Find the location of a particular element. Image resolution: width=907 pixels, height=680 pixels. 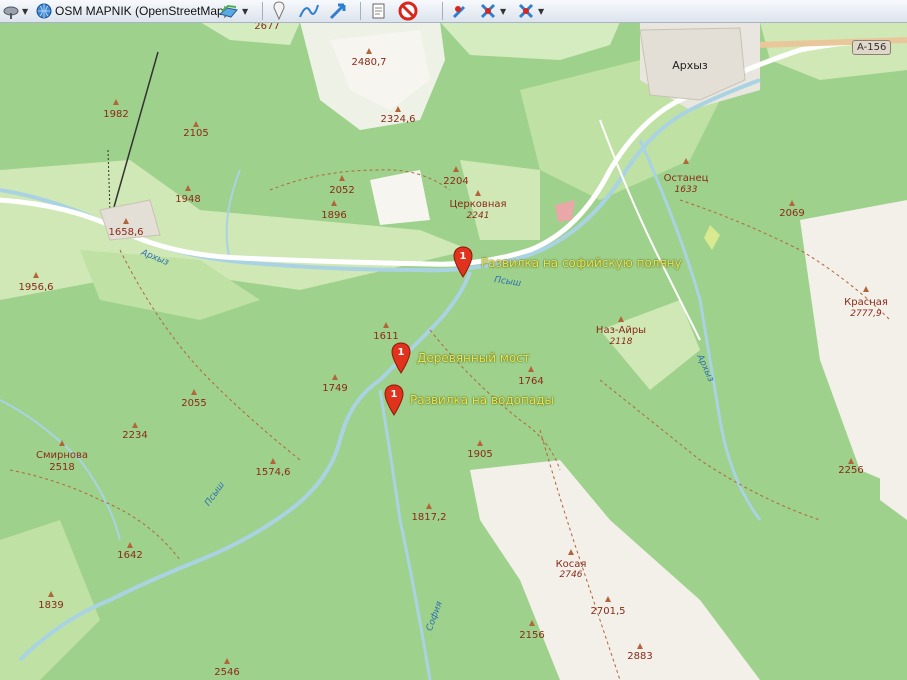

route-icon is located at coordinates (309, 11).